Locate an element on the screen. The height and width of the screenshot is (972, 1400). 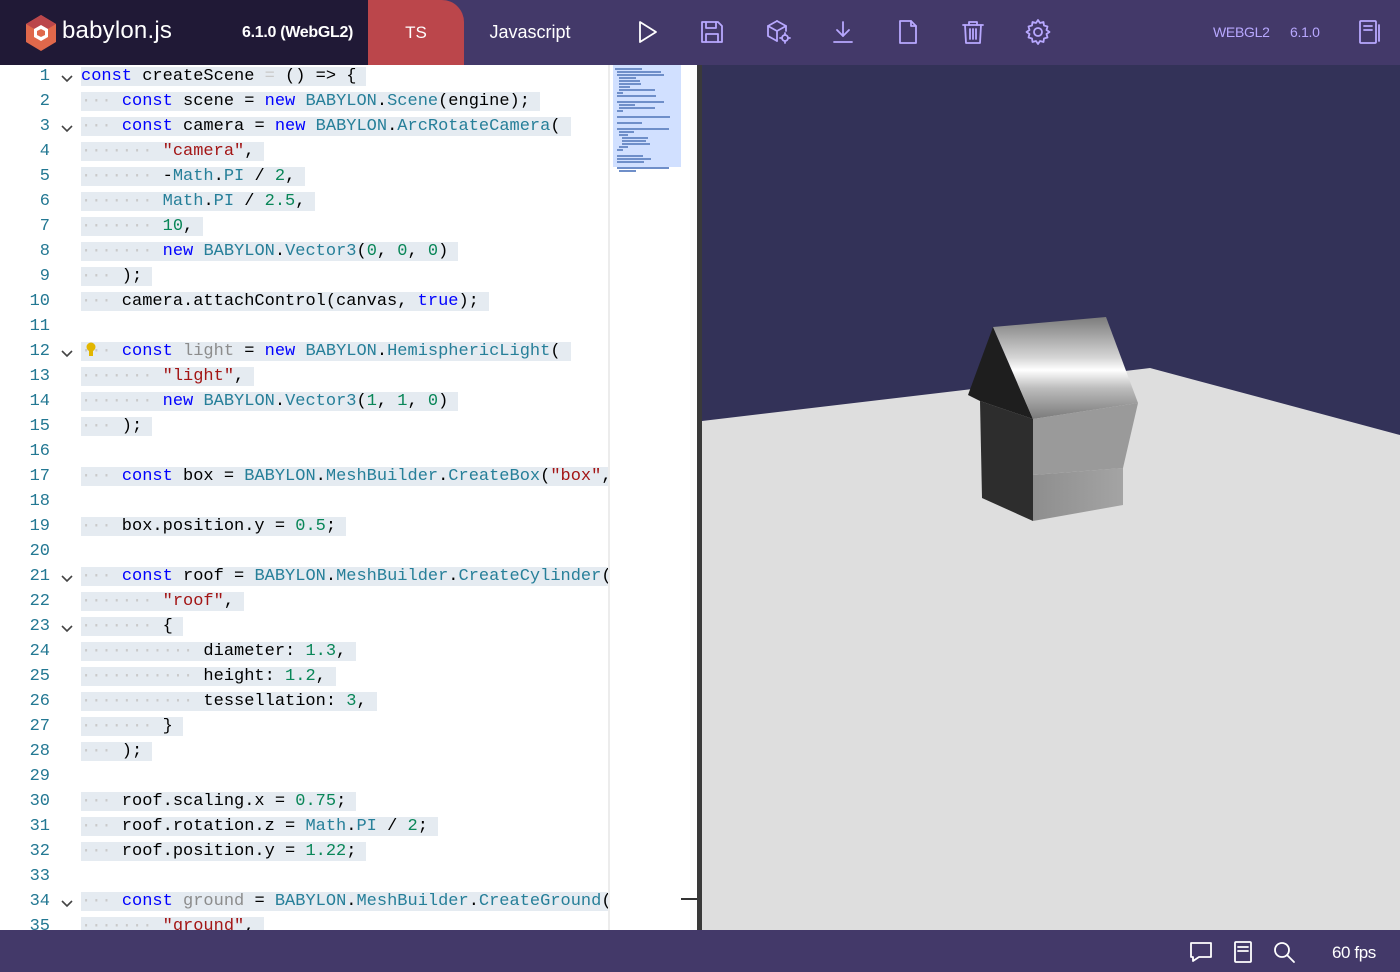
docs-button is located at coordinates (1243, 952).